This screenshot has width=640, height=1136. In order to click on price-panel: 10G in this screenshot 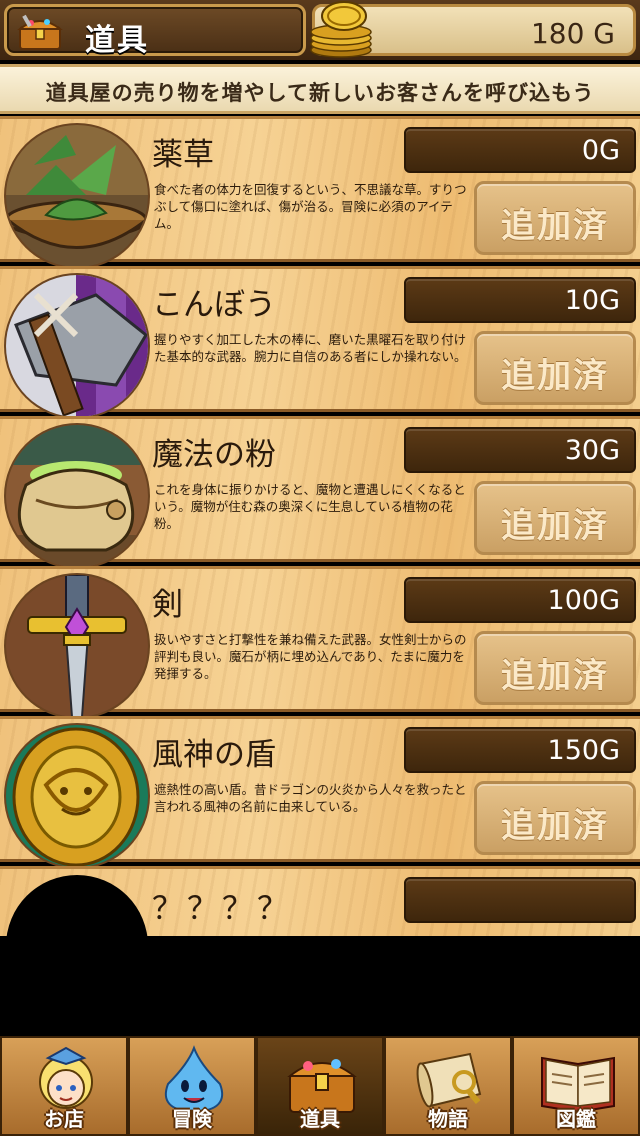, I will do `click(520, 300)`.